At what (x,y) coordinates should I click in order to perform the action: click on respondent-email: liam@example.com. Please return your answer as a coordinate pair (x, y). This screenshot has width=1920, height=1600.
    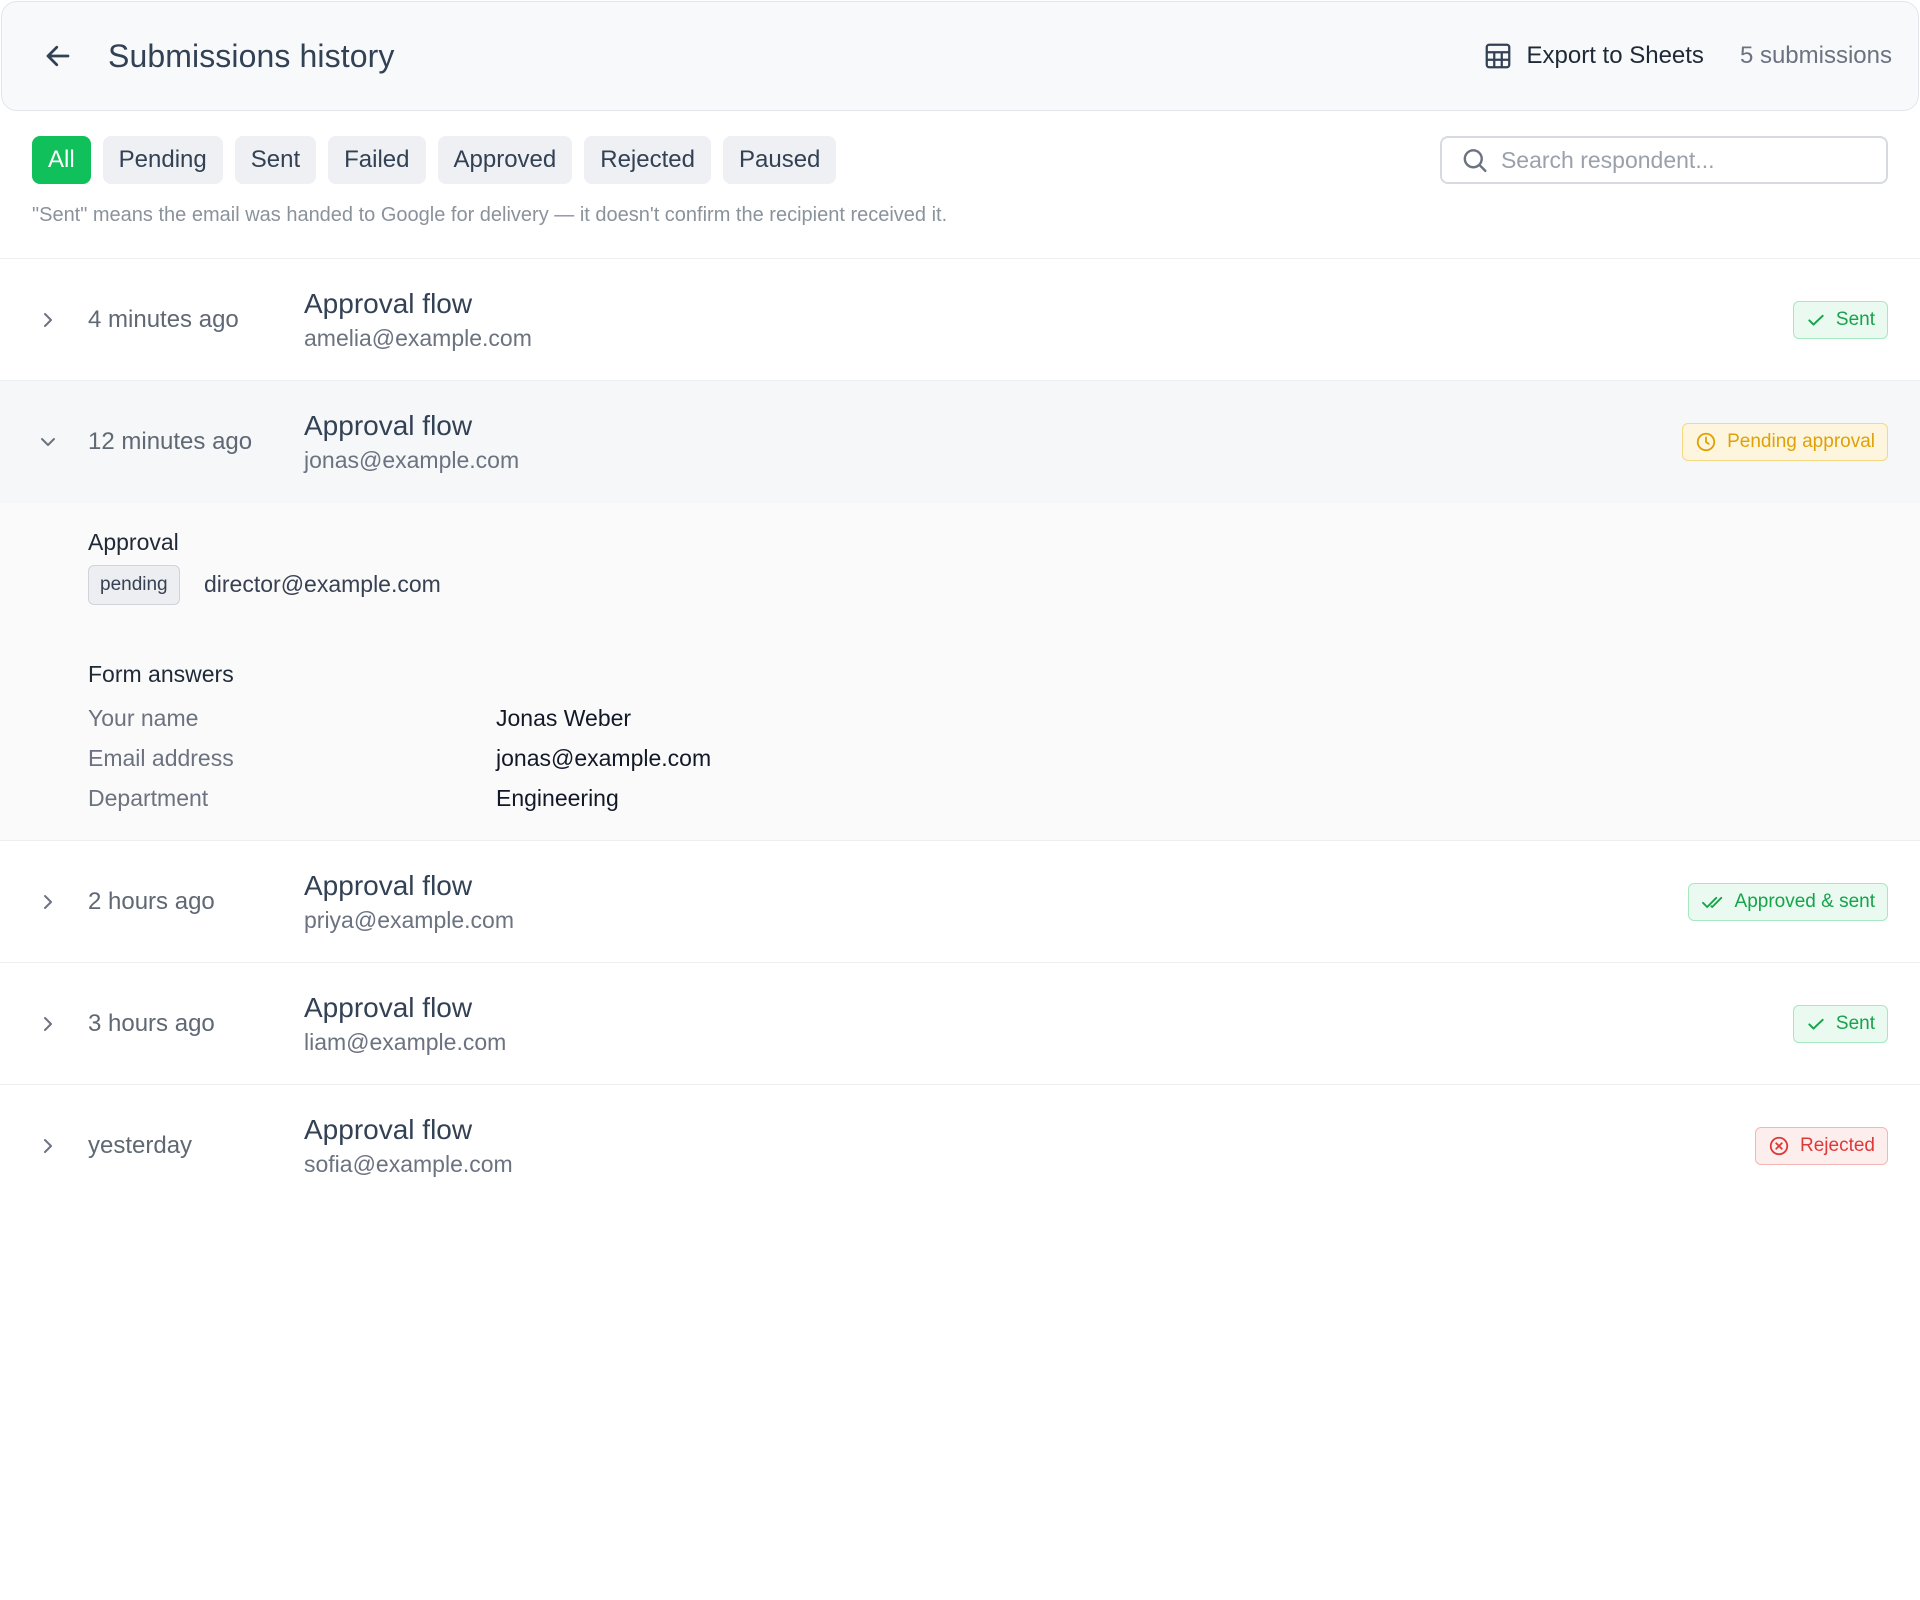
    Looking at the image, I should click on (405, 1042).